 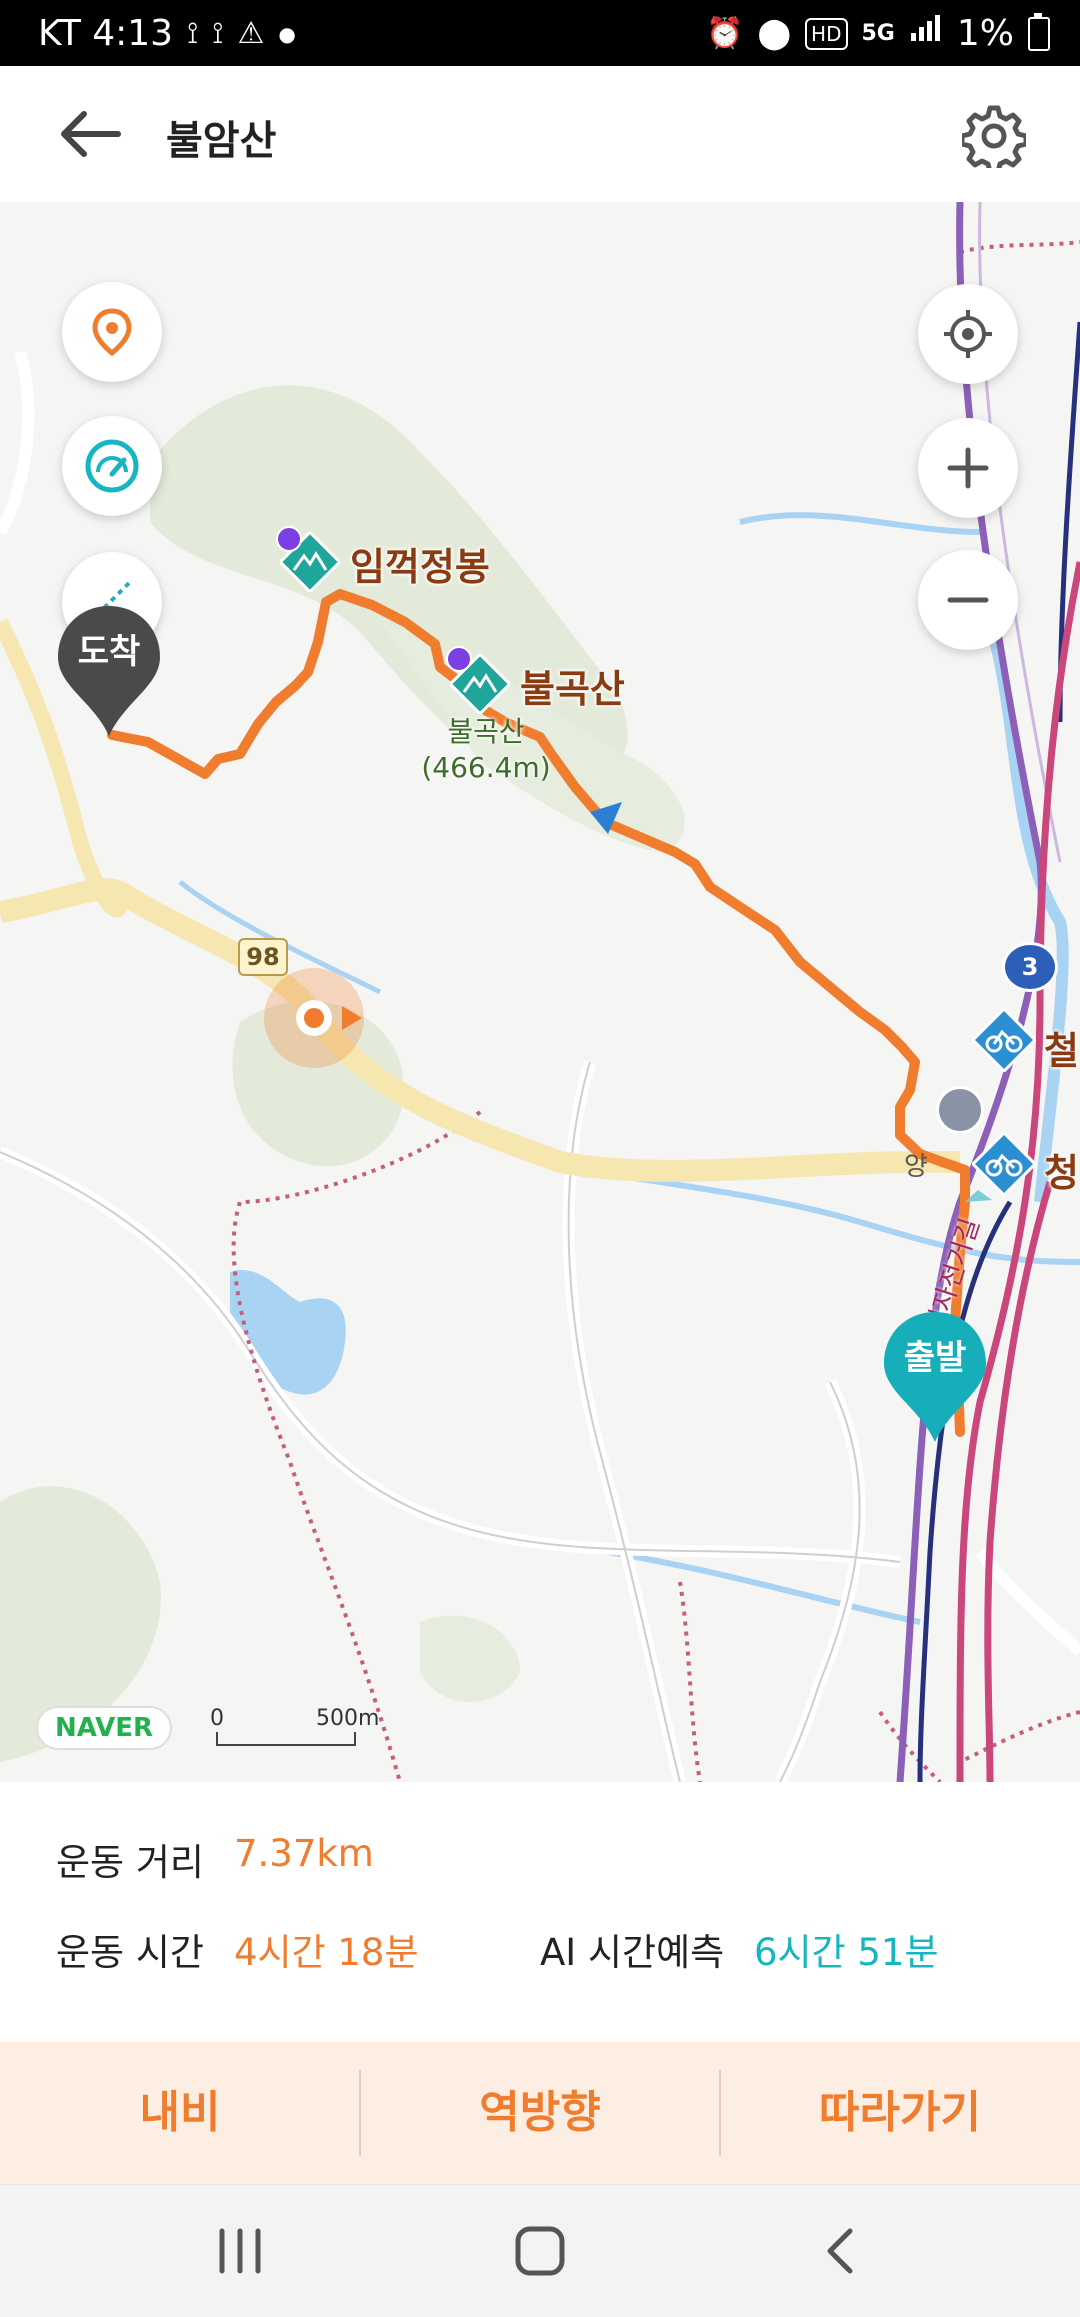 I want to click on peak-info-name: 불곡산, so click(x=486, y=731).